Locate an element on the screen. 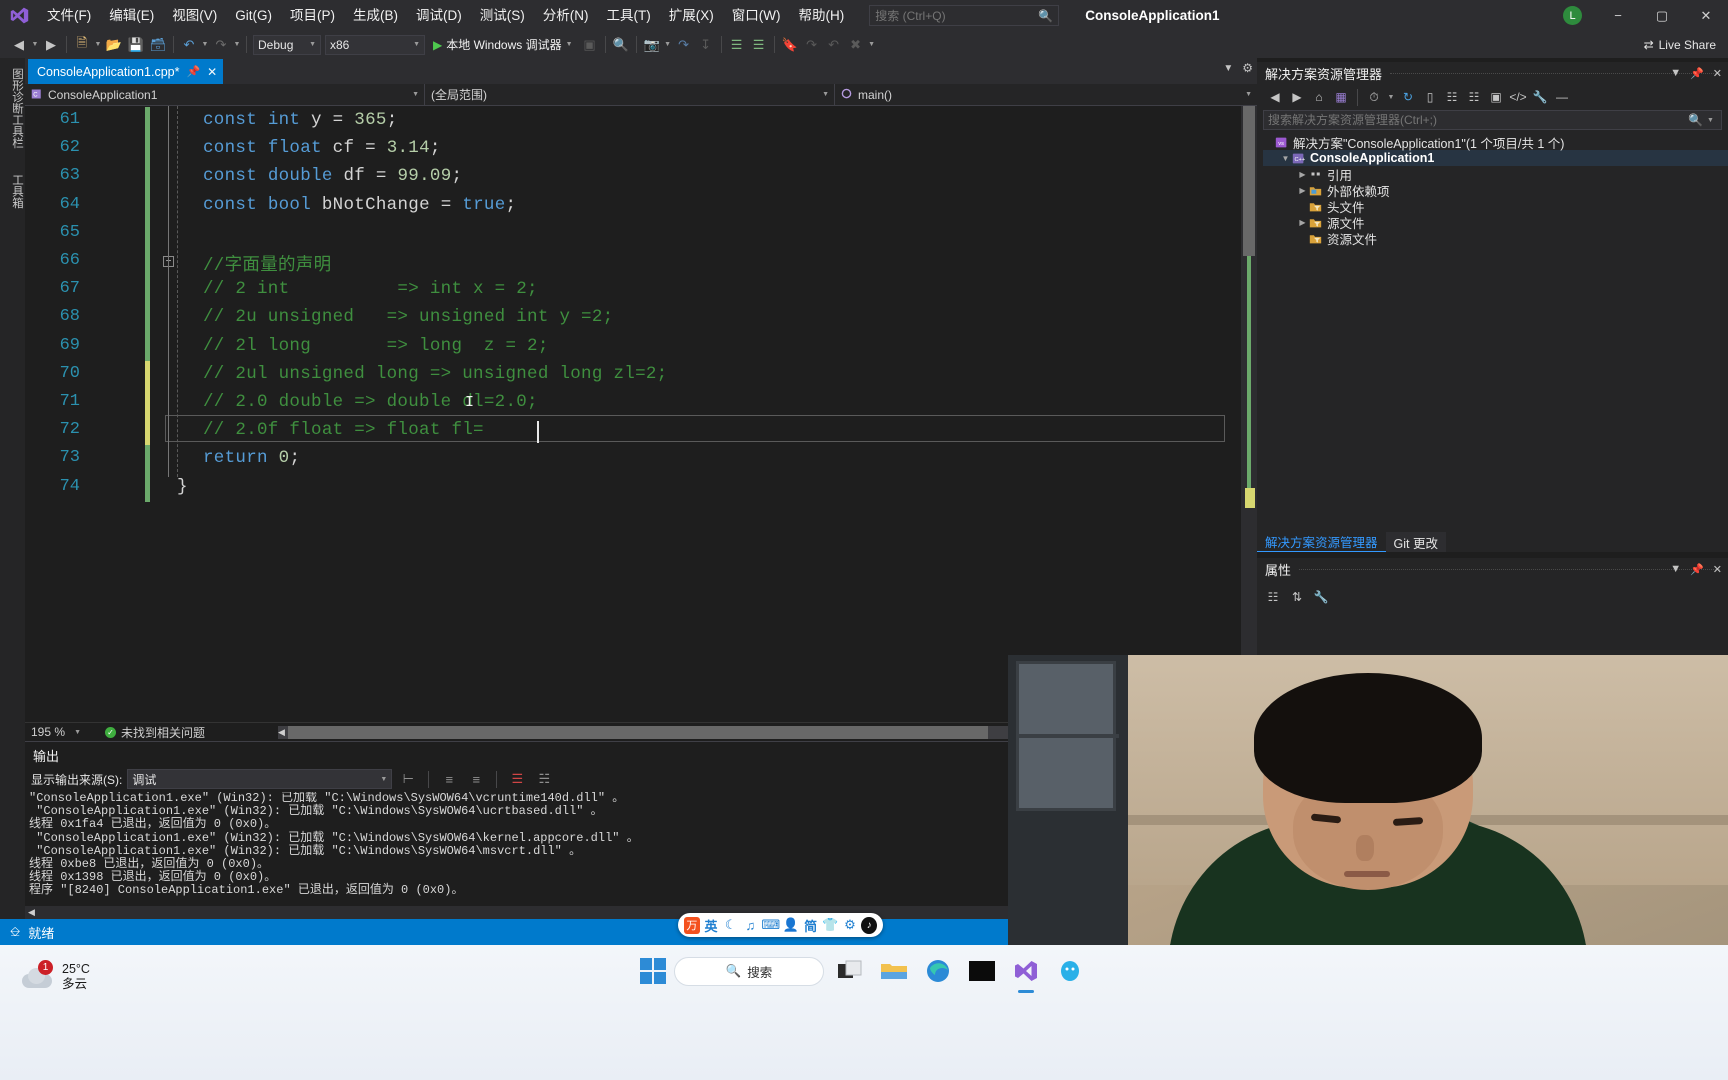  chevron-down-icon: ▼ is located at coordinates (1391, 97).